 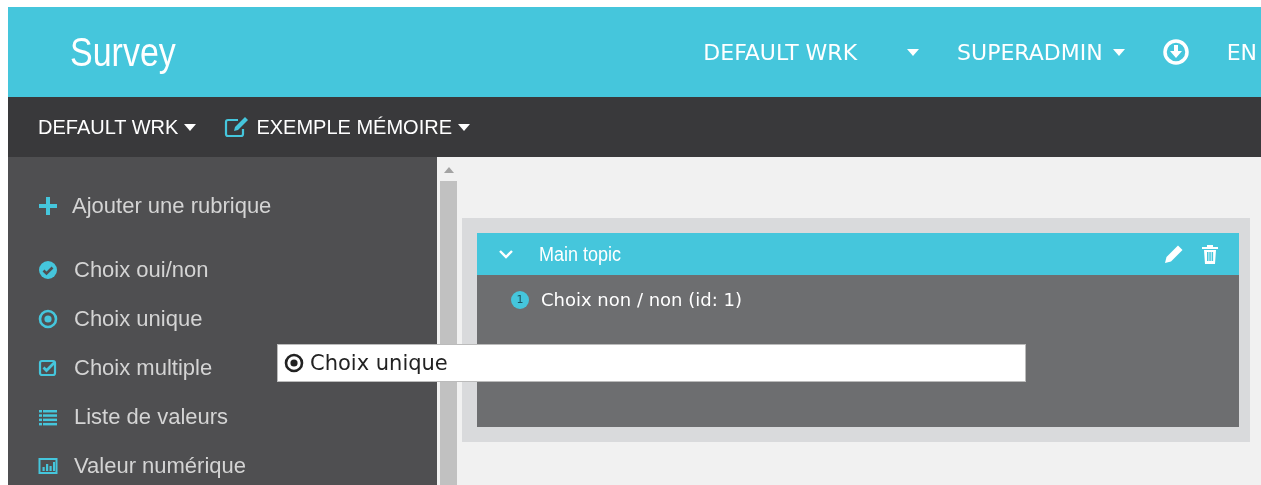 I want to click on question-type-item: Choix multiple, so click(x=125, y=367).